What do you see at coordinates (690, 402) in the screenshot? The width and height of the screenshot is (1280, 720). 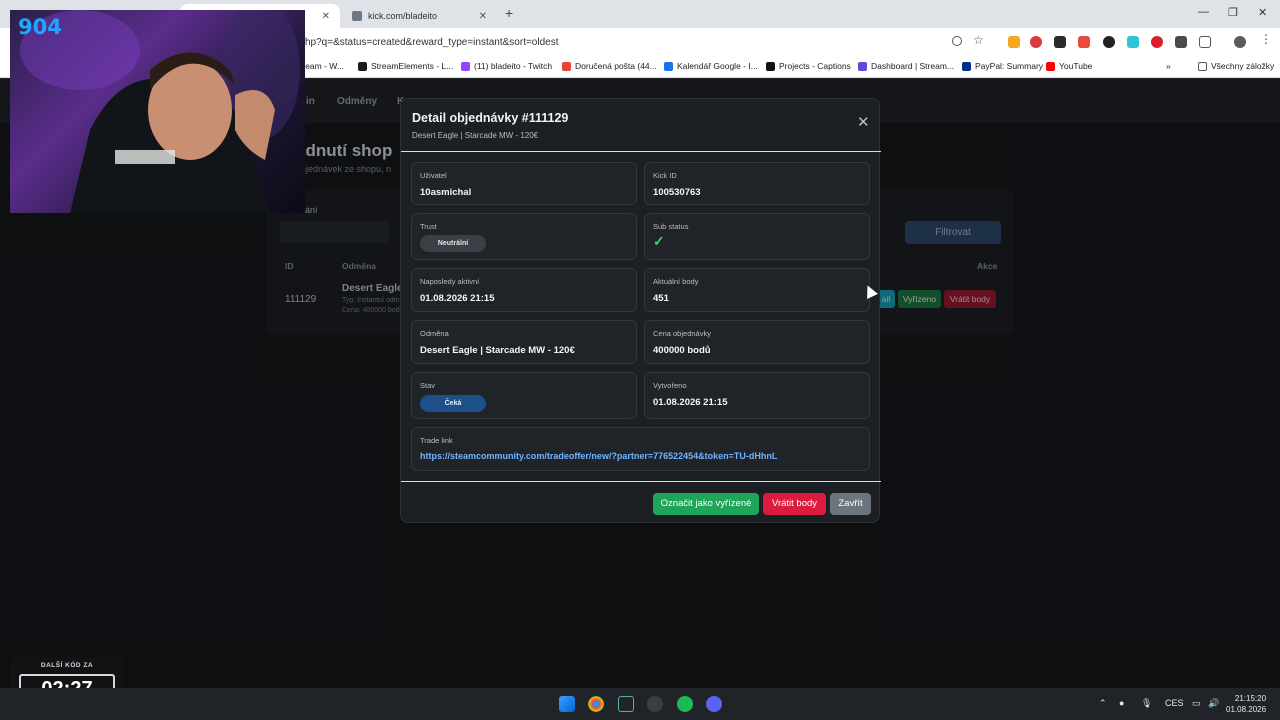 I see `created-value: 01.08.2026 21:15` at bounding box center [690, 402].